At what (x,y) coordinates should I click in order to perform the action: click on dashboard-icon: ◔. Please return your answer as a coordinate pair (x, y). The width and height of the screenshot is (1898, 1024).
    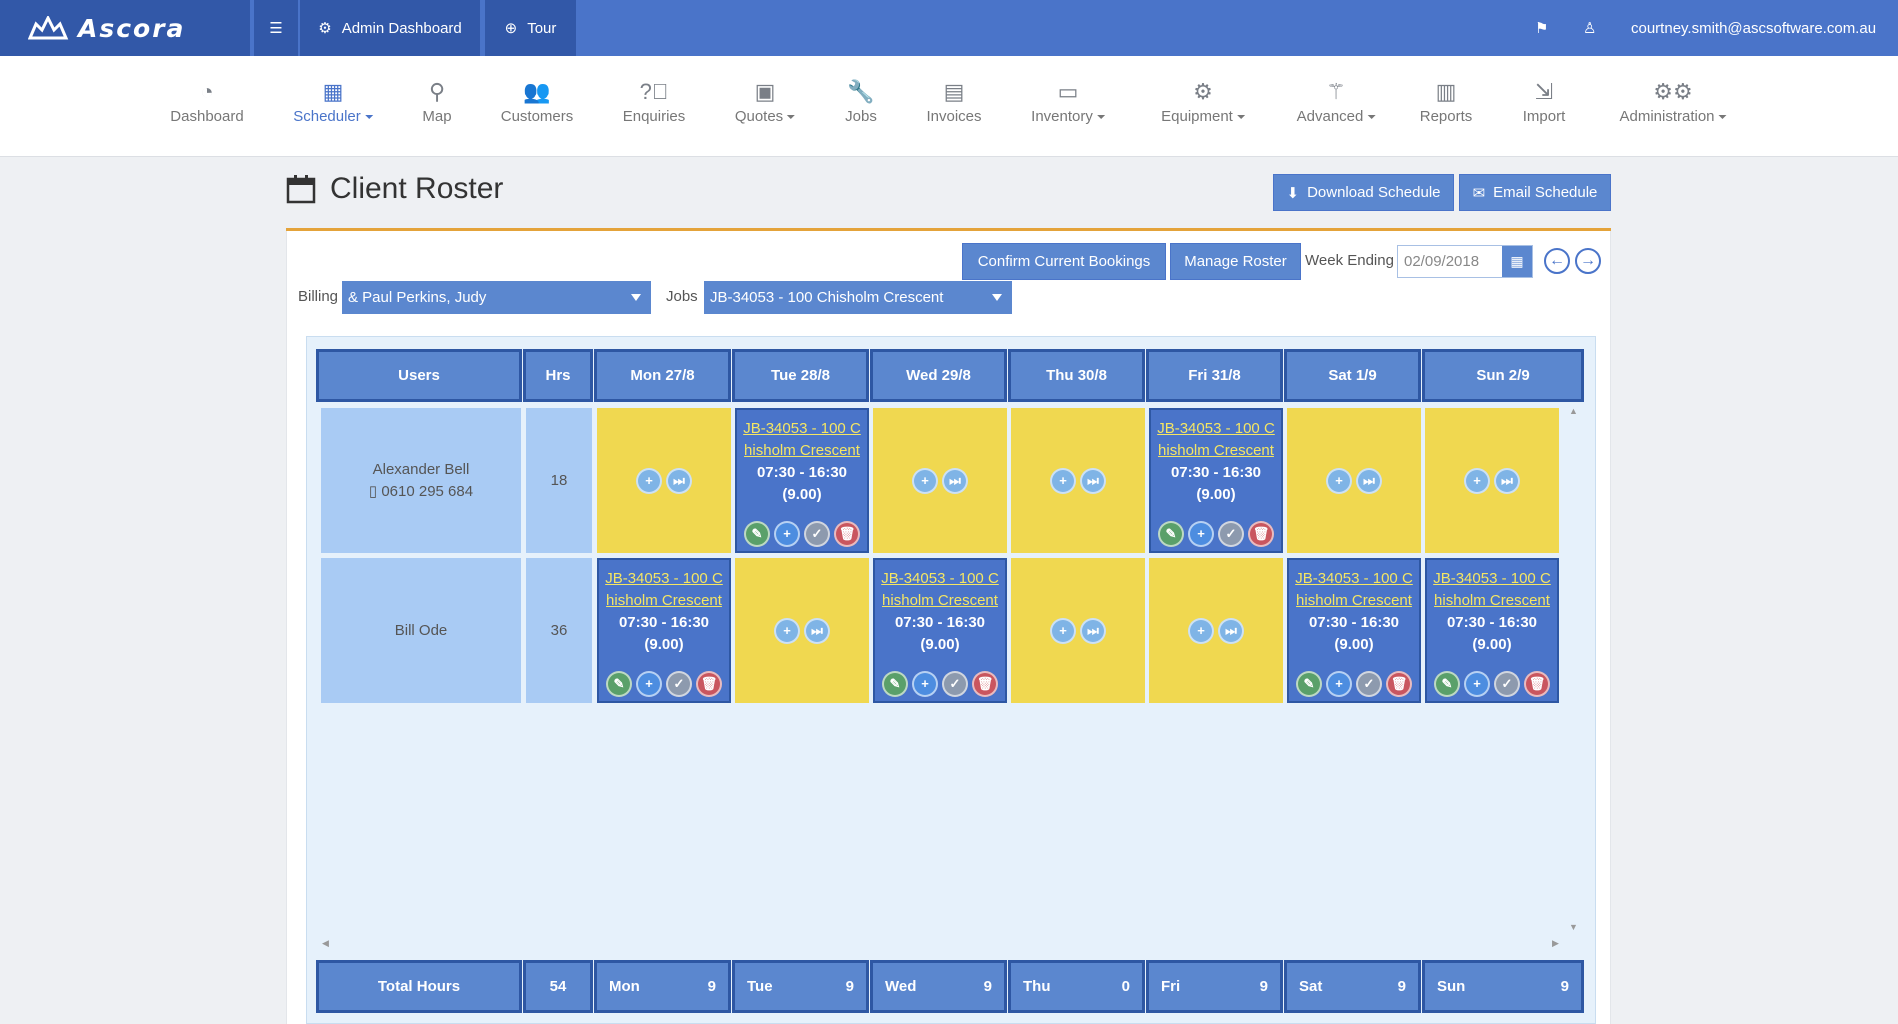
    Looking at the image, I should click on (207, 91).